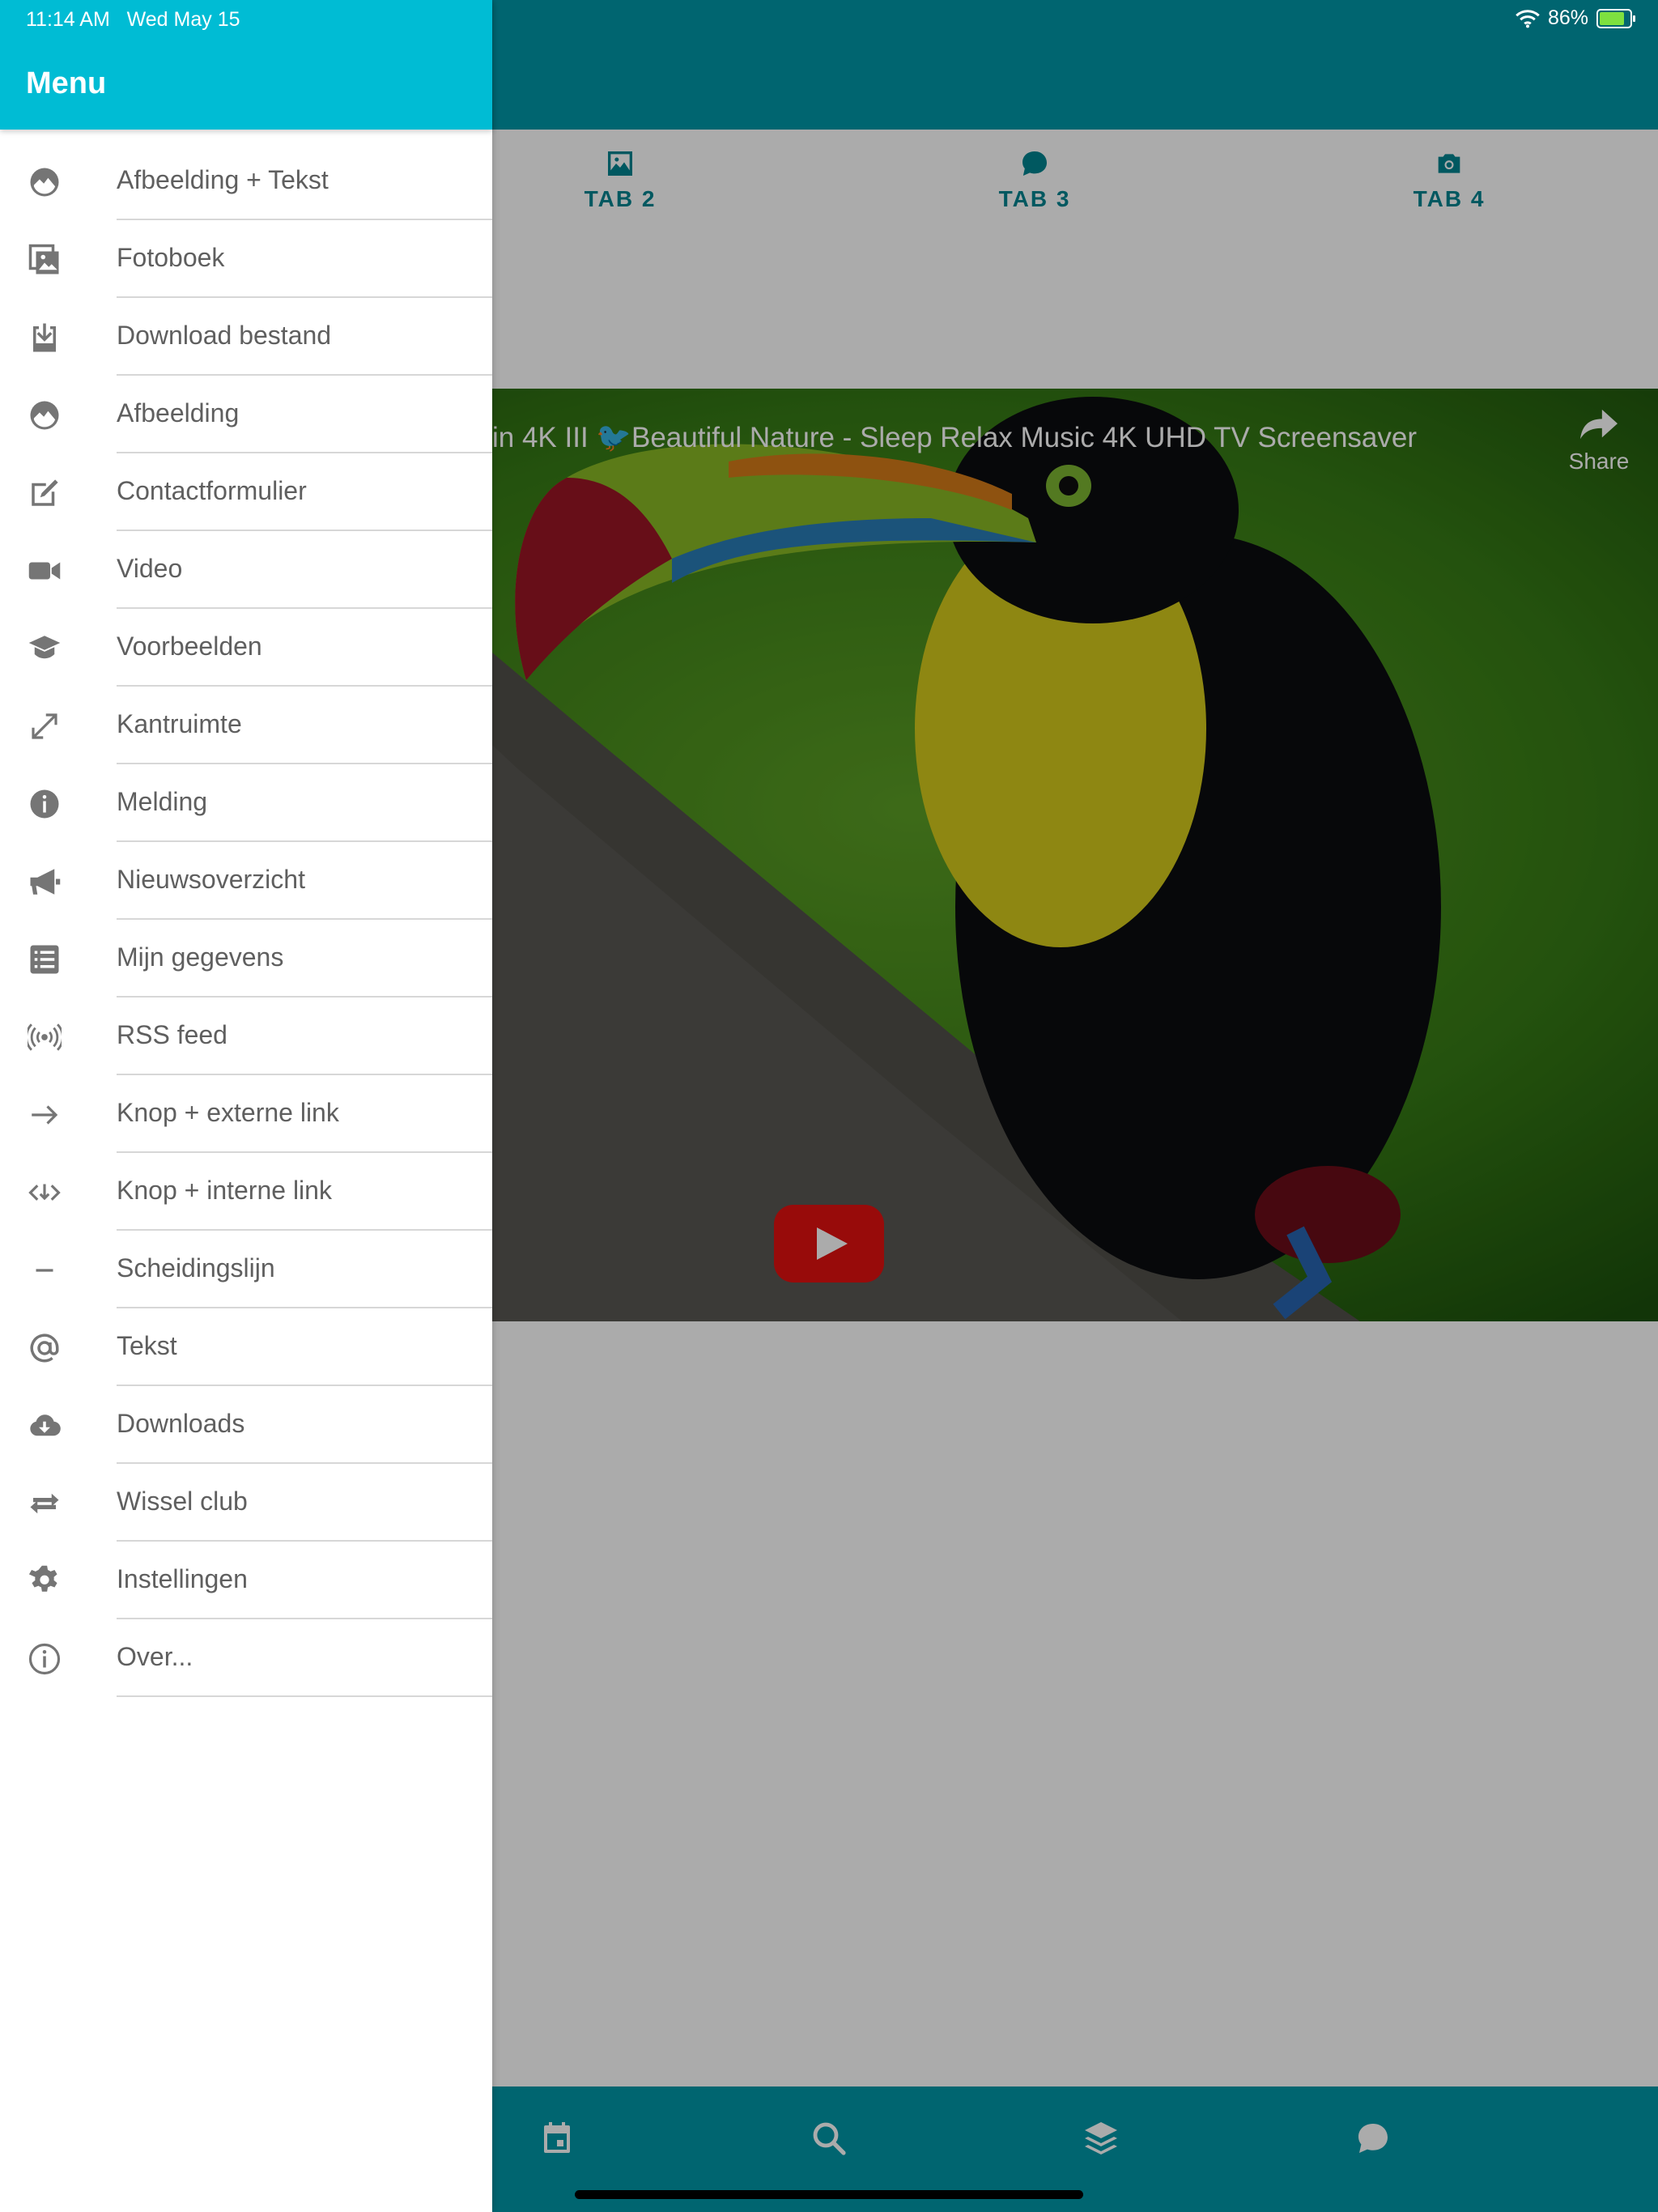 Image resolution: width=1658 pixels, height=2212 pixels. What do you see at coordinates (150, 569) in the screenshot?
I see `menu-item-label: Video` at bounding box center [150, 569].